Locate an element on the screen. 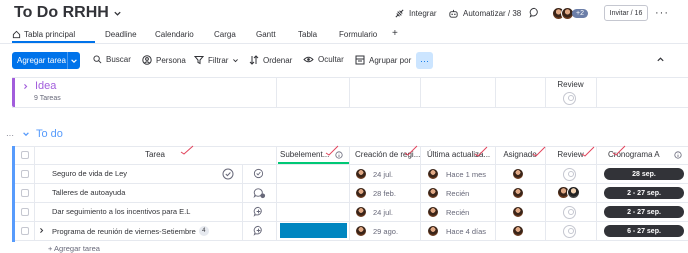 The image size is (688, 253). filter-icon is located at coordinates (199, 60).